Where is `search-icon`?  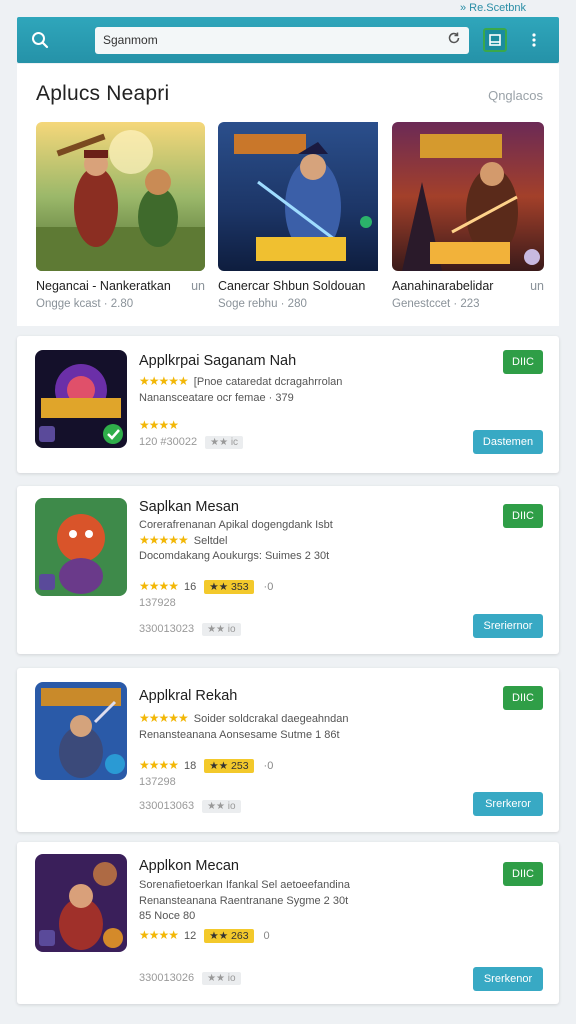 search-icon is located at coordinates (40, 40).